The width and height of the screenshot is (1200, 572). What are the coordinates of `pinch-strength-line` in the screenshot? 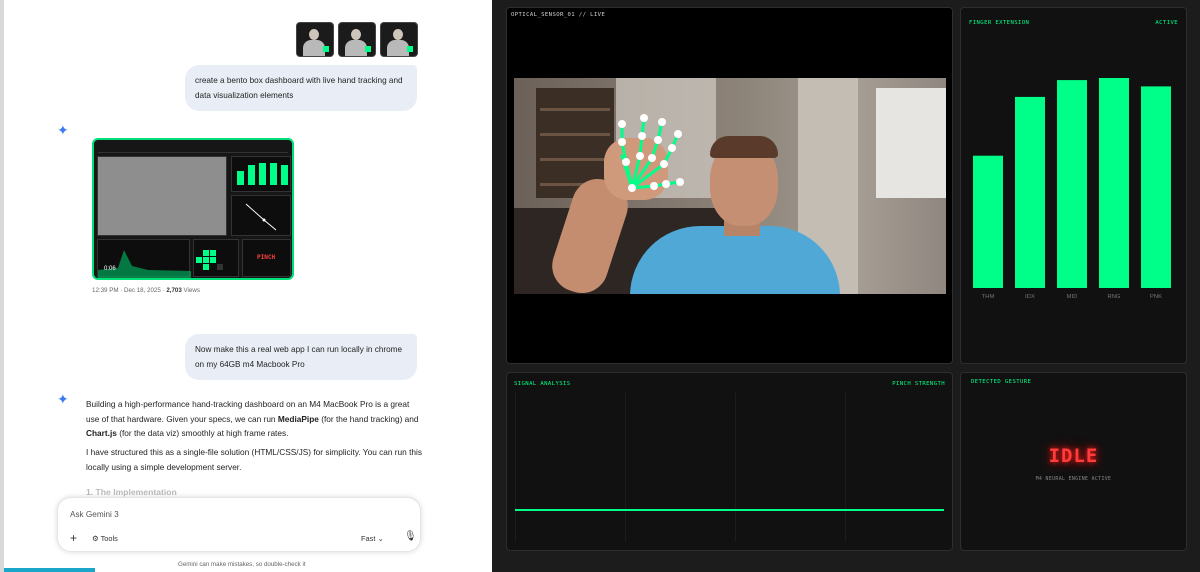 It's located at (729, 510).